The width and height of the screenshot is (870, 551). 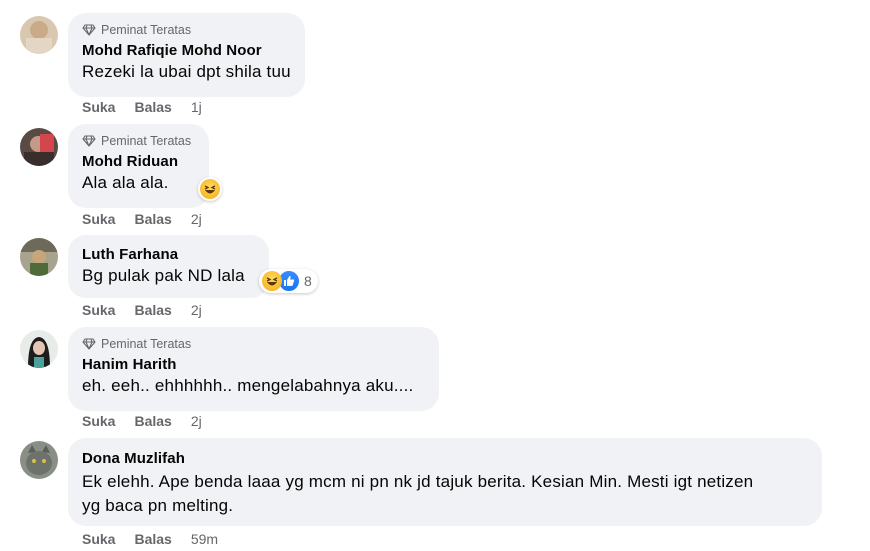 I want to click on comment-actions: Suka Balas 59m, so click(x=150, y=539).